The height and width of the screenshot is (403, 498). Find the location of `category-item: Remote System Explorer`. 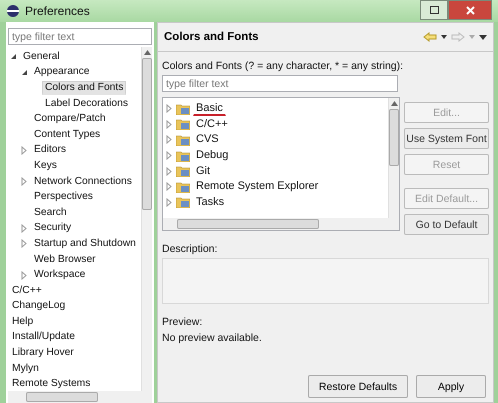

category-item: Remote System Explorer is located at coordinates (257, 186).